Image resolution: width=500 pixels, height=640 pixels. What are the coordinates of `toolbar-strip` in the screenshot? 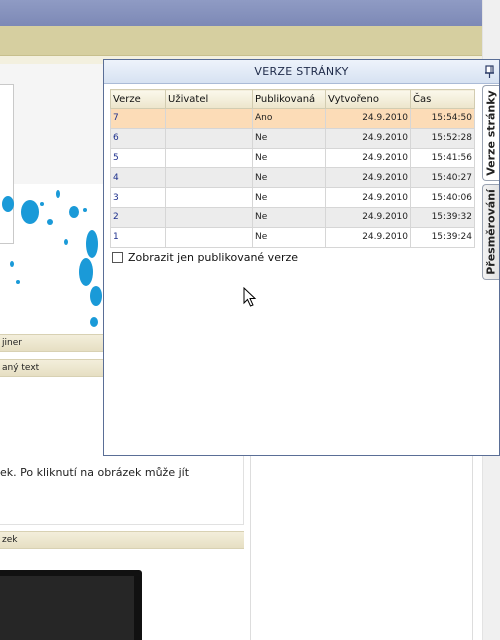 It's located at (241, 41).